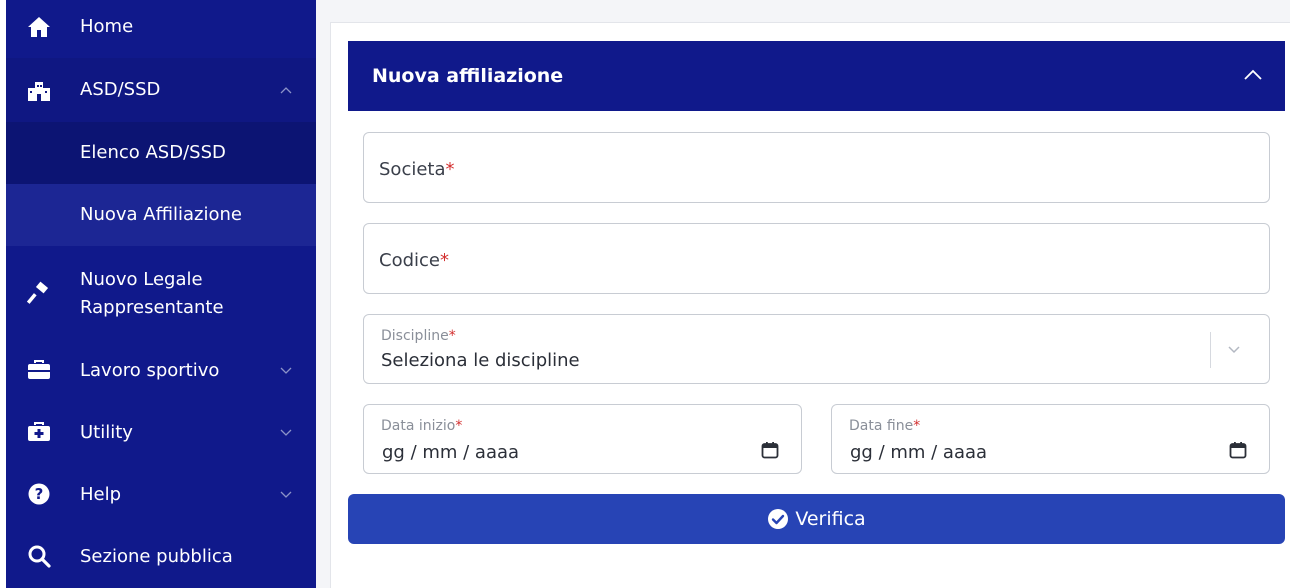 The image size is (1290, 588). I want to click on verifica-button: Verifica, so click(816, 519).